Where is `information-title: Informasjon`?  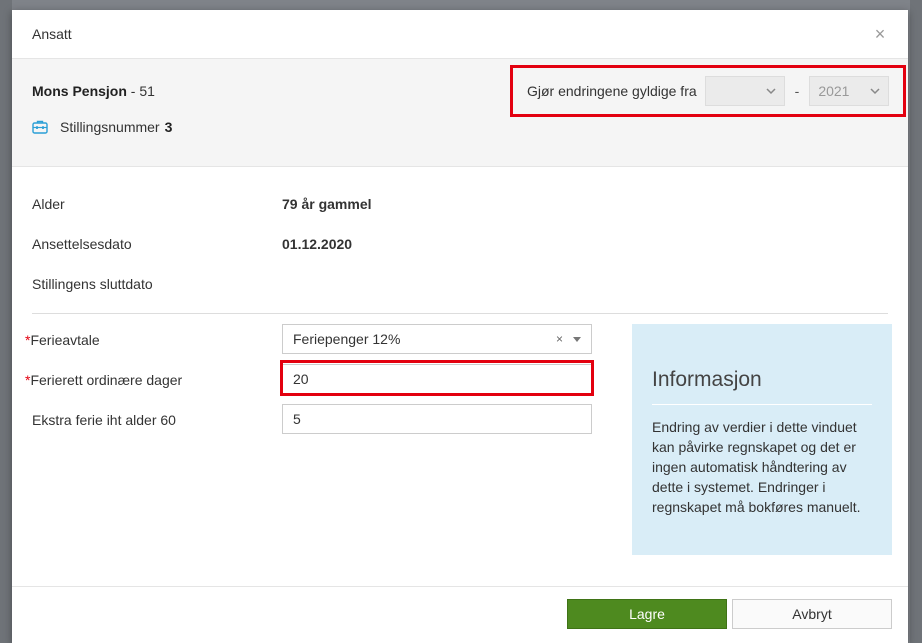 information-title: Informasjon is located at coordinates (707, 379).